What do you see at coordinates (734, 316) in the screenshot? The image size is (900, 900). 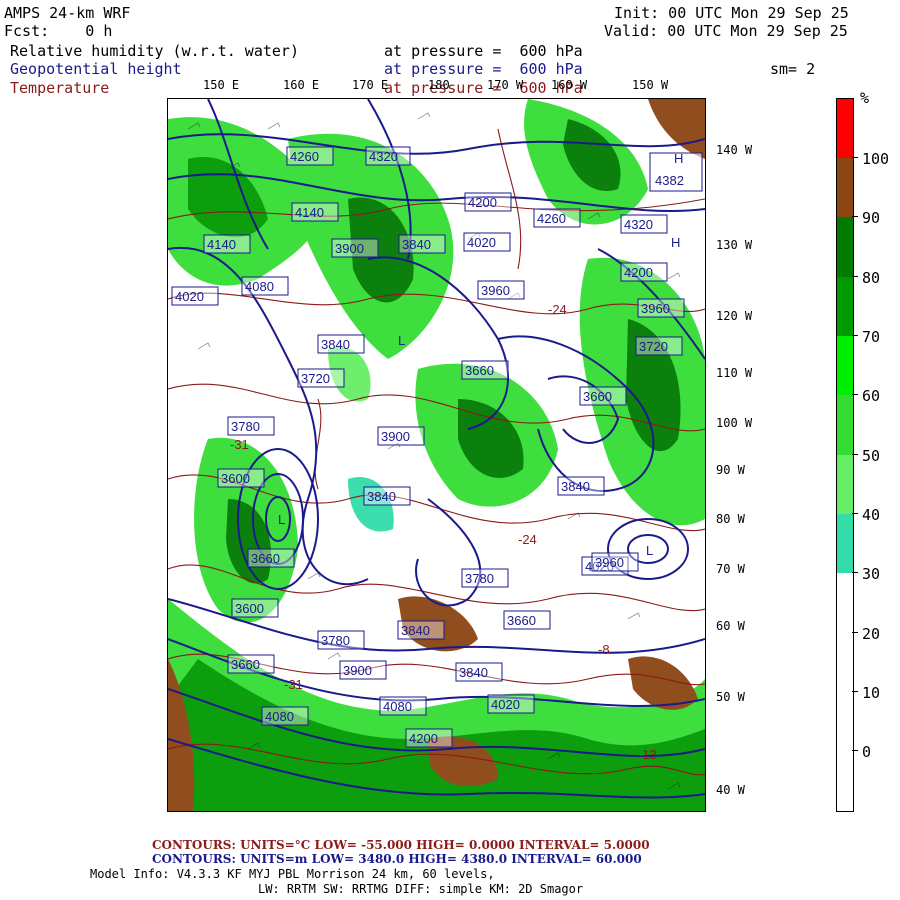 I see `lat-label: 120 W` at bounding box center [734, 316].